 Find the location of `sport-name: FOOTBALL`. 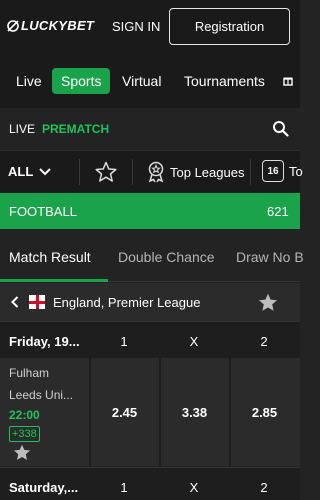

sport-name: FOOTBALL is located at coordinates (43, 211).